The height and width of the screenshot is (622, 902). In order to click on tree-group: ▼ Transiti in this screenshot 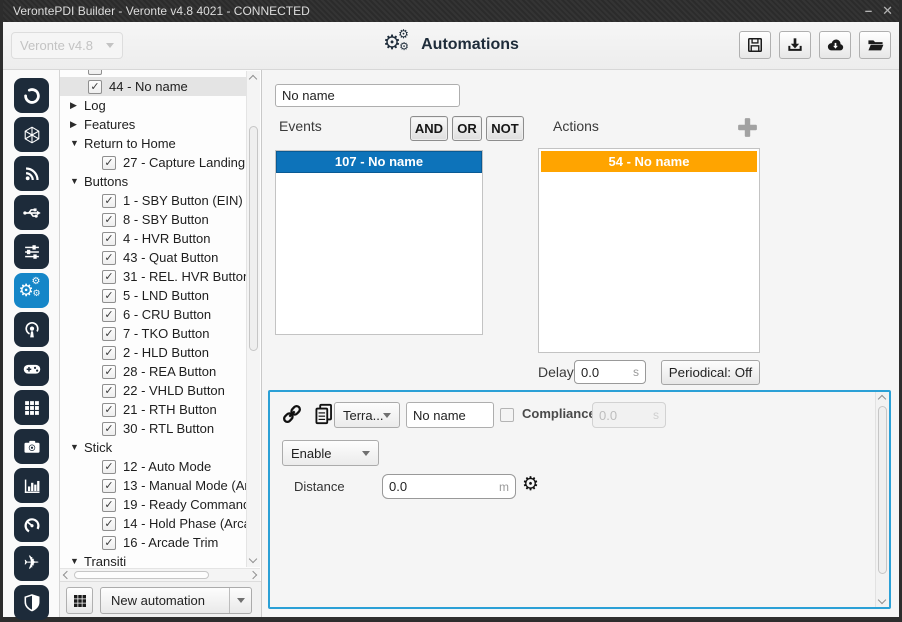, I will do `click(153, 560)`.